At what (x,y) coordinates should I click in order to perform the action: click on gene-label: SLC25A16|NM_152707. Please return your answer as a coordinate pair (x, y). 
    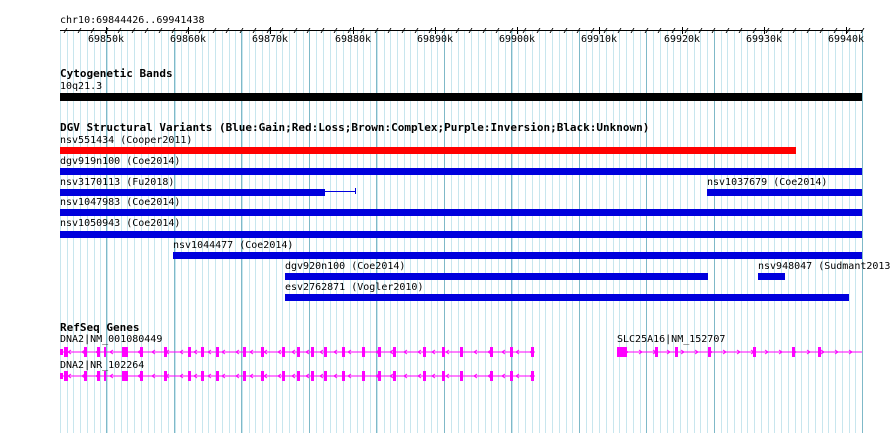
    Looking at the image, I should click on (671, 339).